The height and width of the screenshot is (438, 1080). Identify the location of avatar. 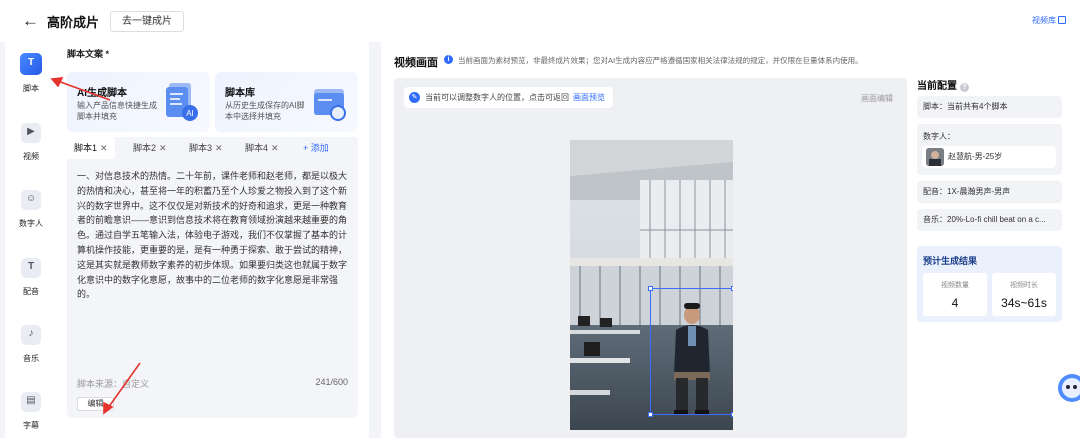
(935, 157).